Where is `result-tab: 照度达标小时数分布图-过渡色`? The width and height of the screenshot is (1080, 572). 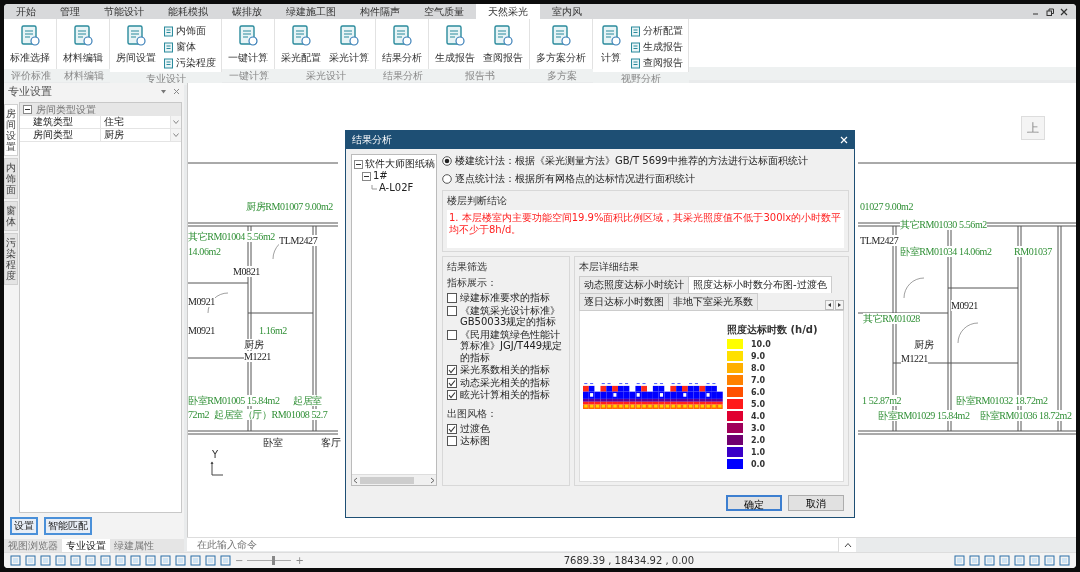 result-tab: 照度达标小时数分布图-过渡色 is located at coordinates (760, 284).